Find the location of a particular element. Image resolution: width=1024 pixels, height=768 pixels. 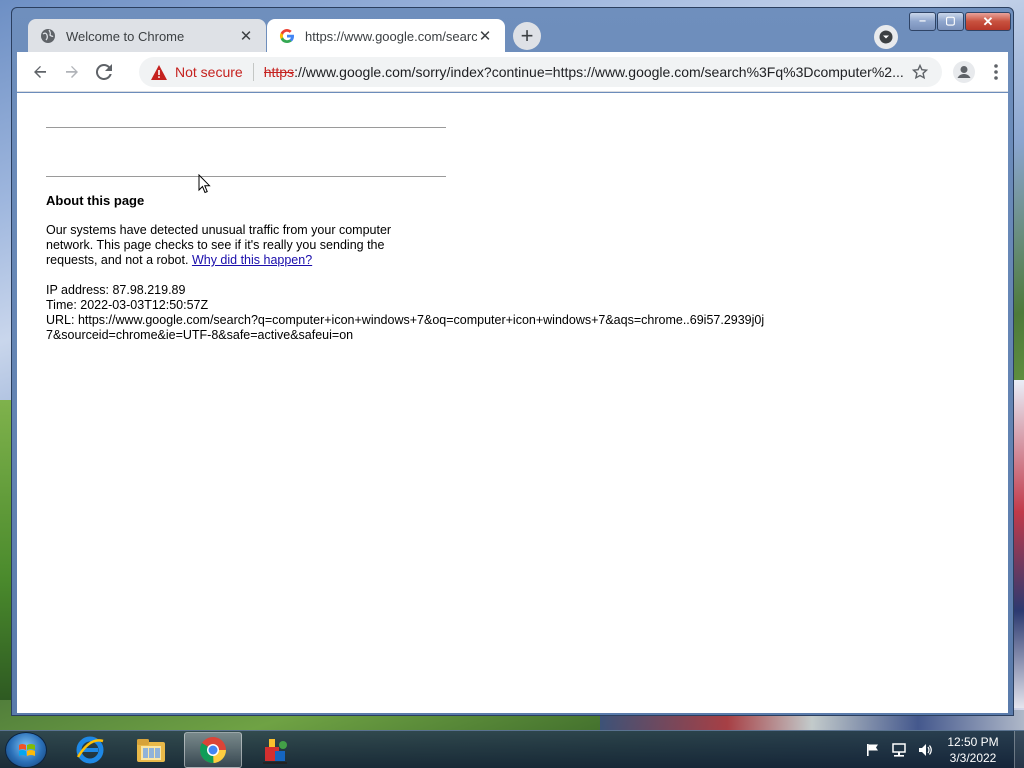

mouse-cursor-icon is located at coordinates (204, 184).